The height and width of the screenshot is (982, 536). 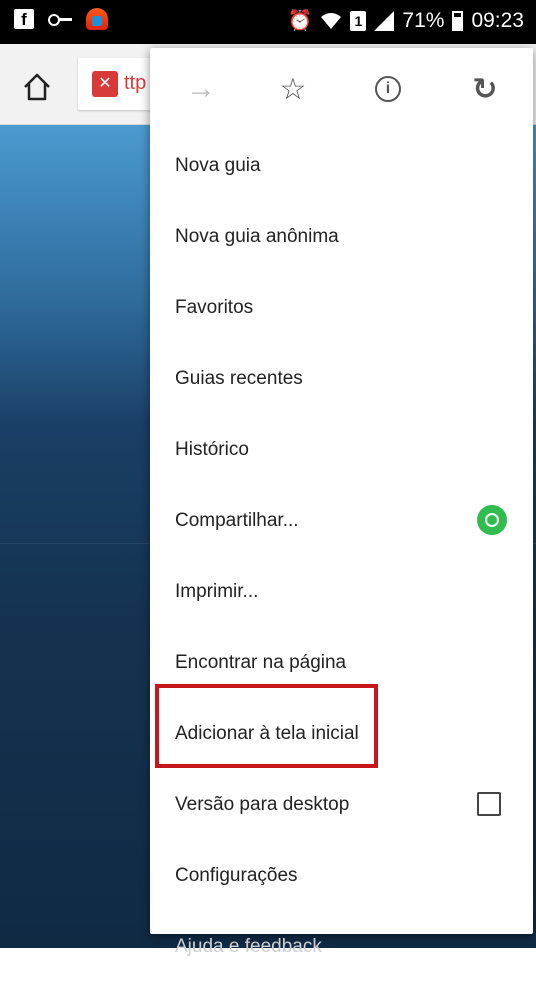 What do you see at coordinates (266, 726) in the screenshot?
I see `highlight-box` at bounding box center [266, 726].